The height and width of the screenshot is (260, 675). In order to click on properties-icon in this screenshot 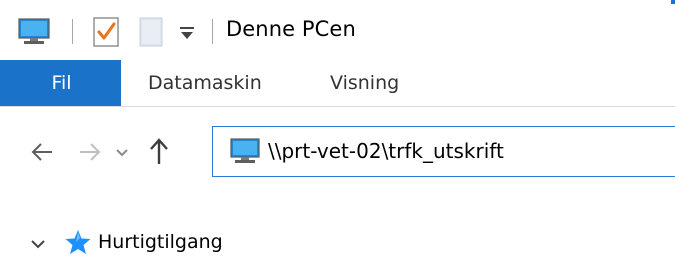, I will do `click(107, 32)`.